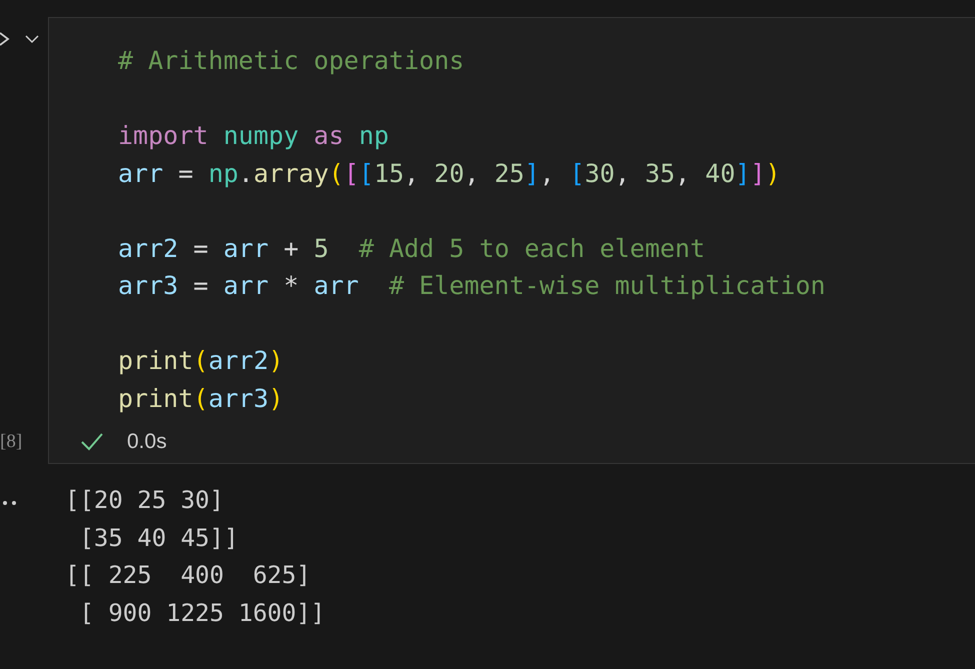 This screenshot has width=975, height=669. Describe the element at coordinates (145, 500) in the screenshot. I see `output-line: [[20 25 30]` at that location.